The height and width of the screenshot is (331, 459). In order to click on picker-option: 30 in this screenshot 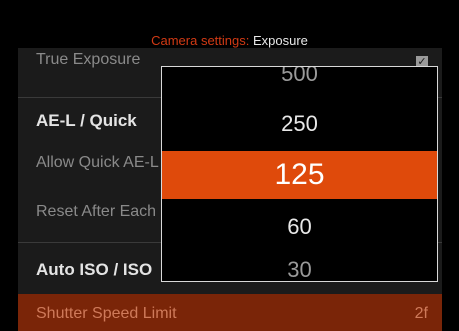, I will do `click(299, 268)`.